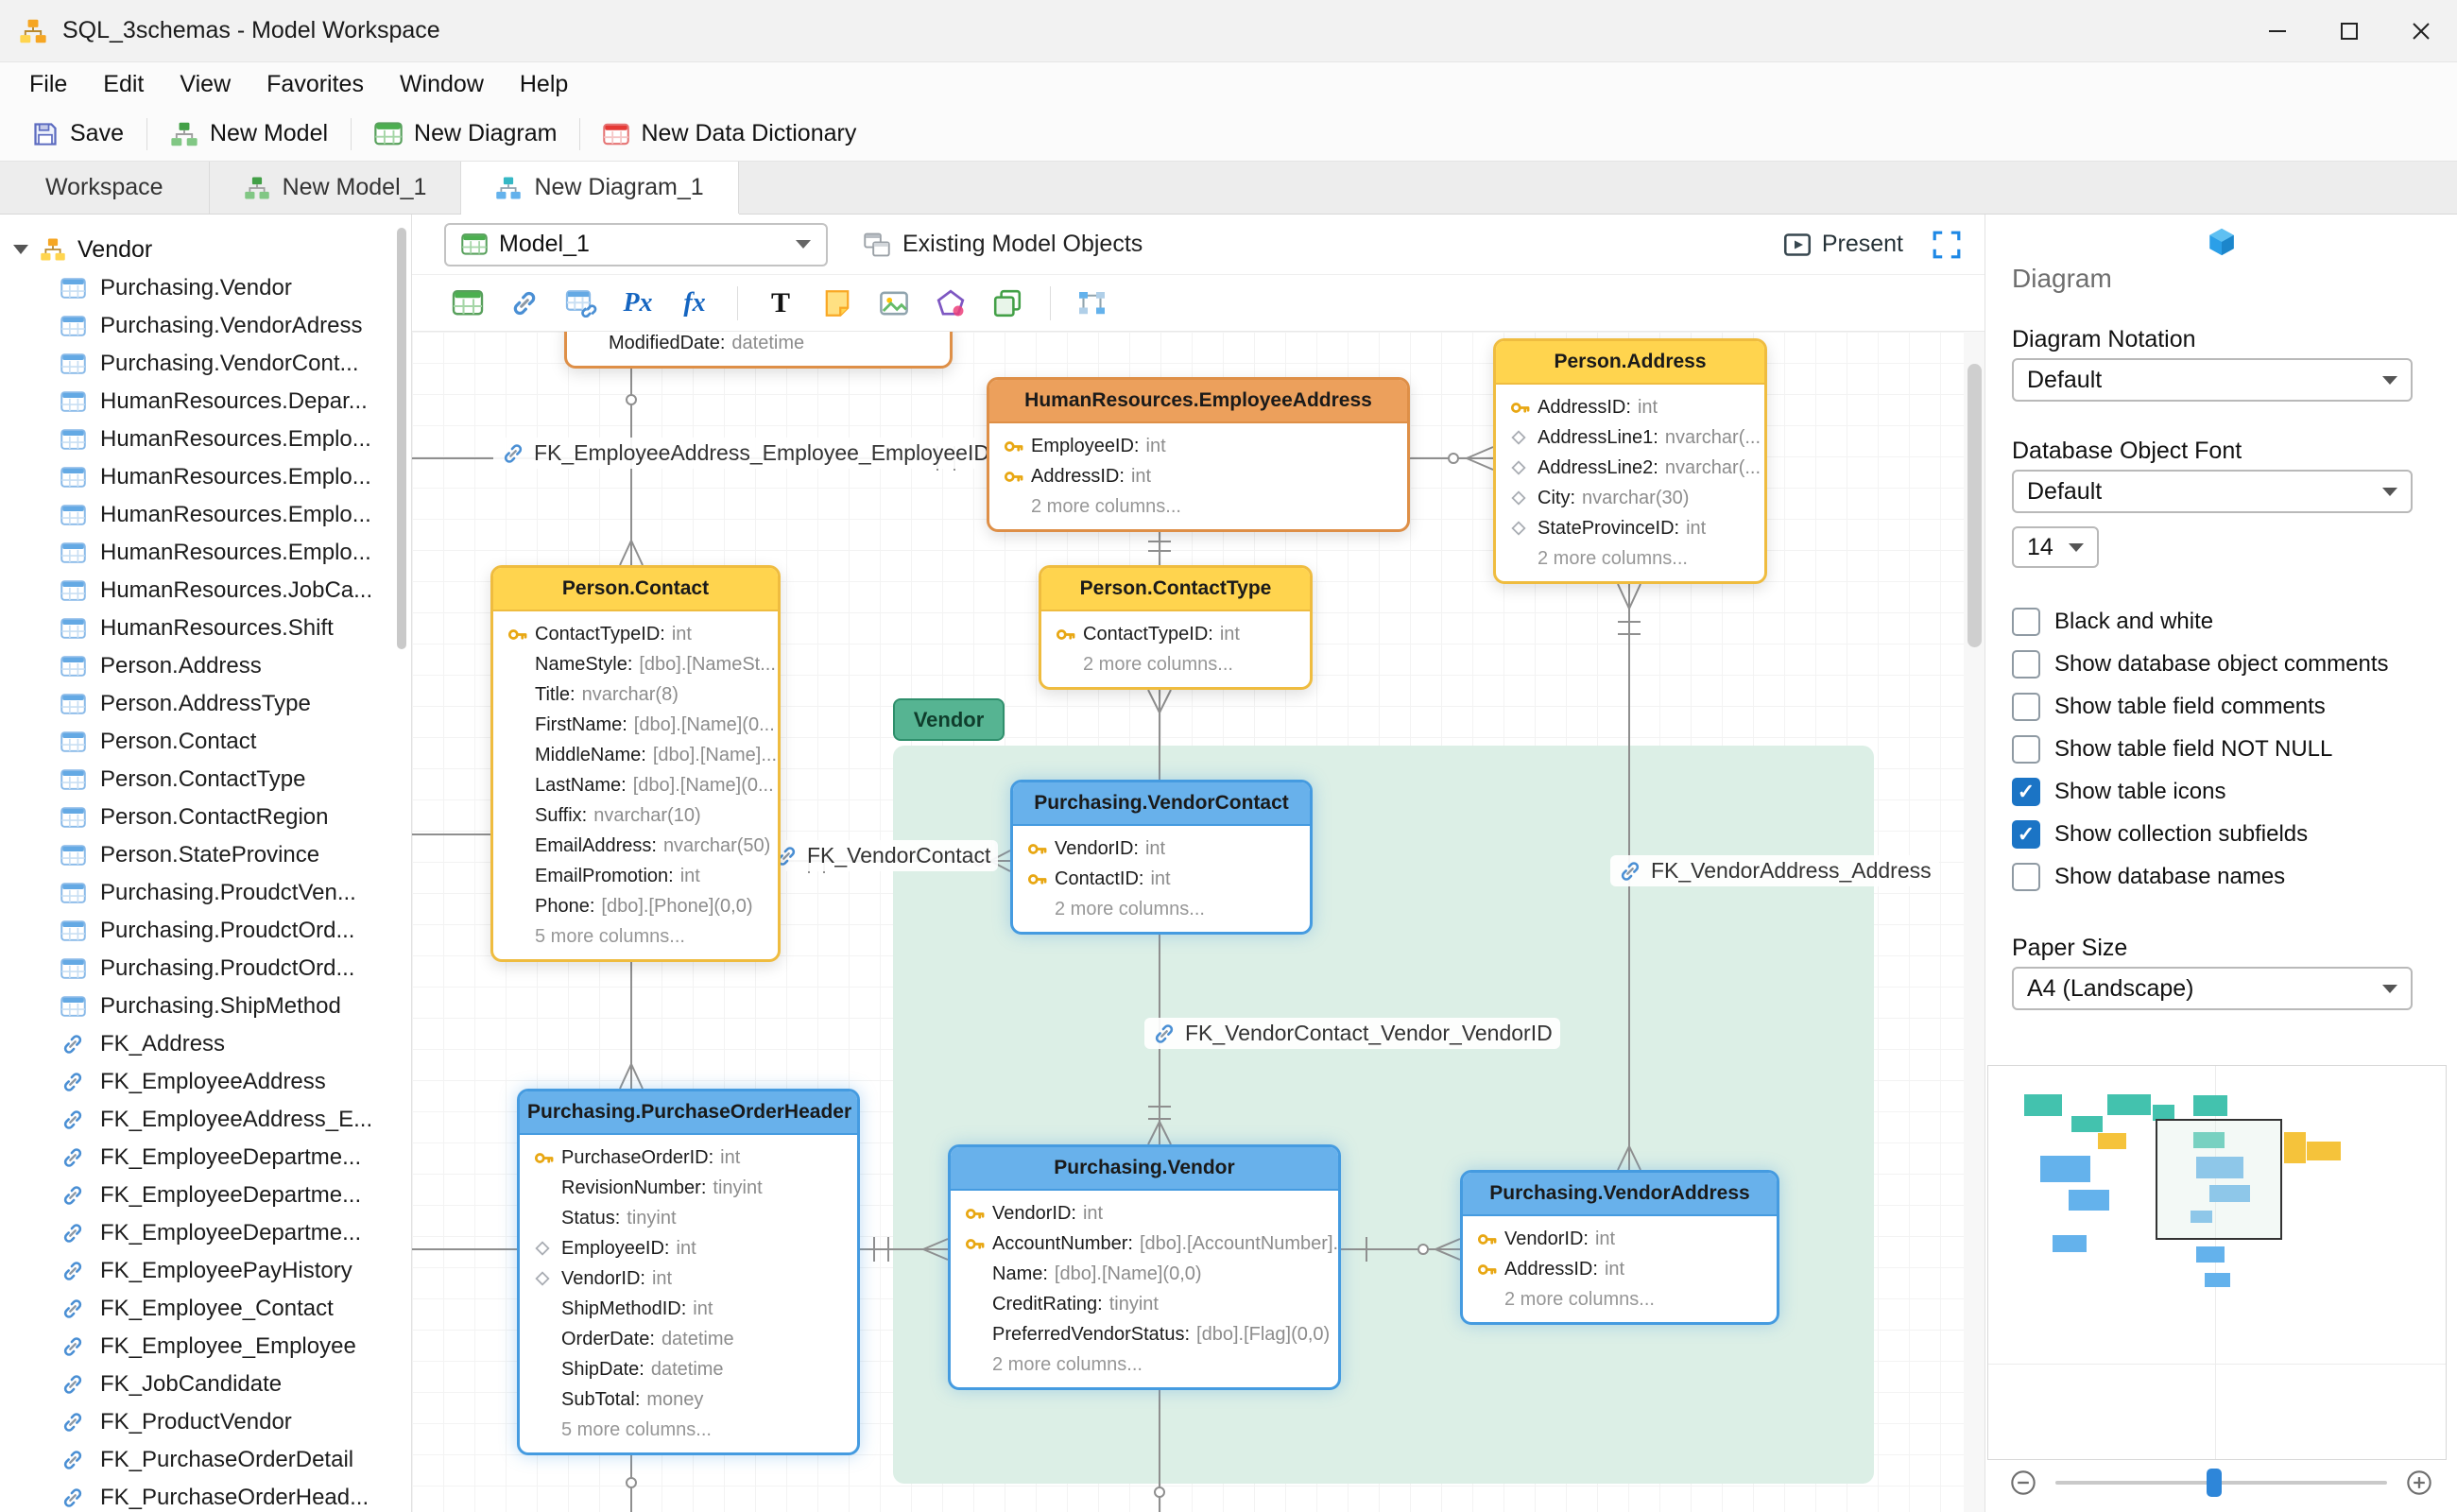 The width and height of the screenshot is (2457, 1512). Describe the element at coordinates (2225, 621) in the screenshot. I see `checkbox-black-and-white: Black and white` at that location.